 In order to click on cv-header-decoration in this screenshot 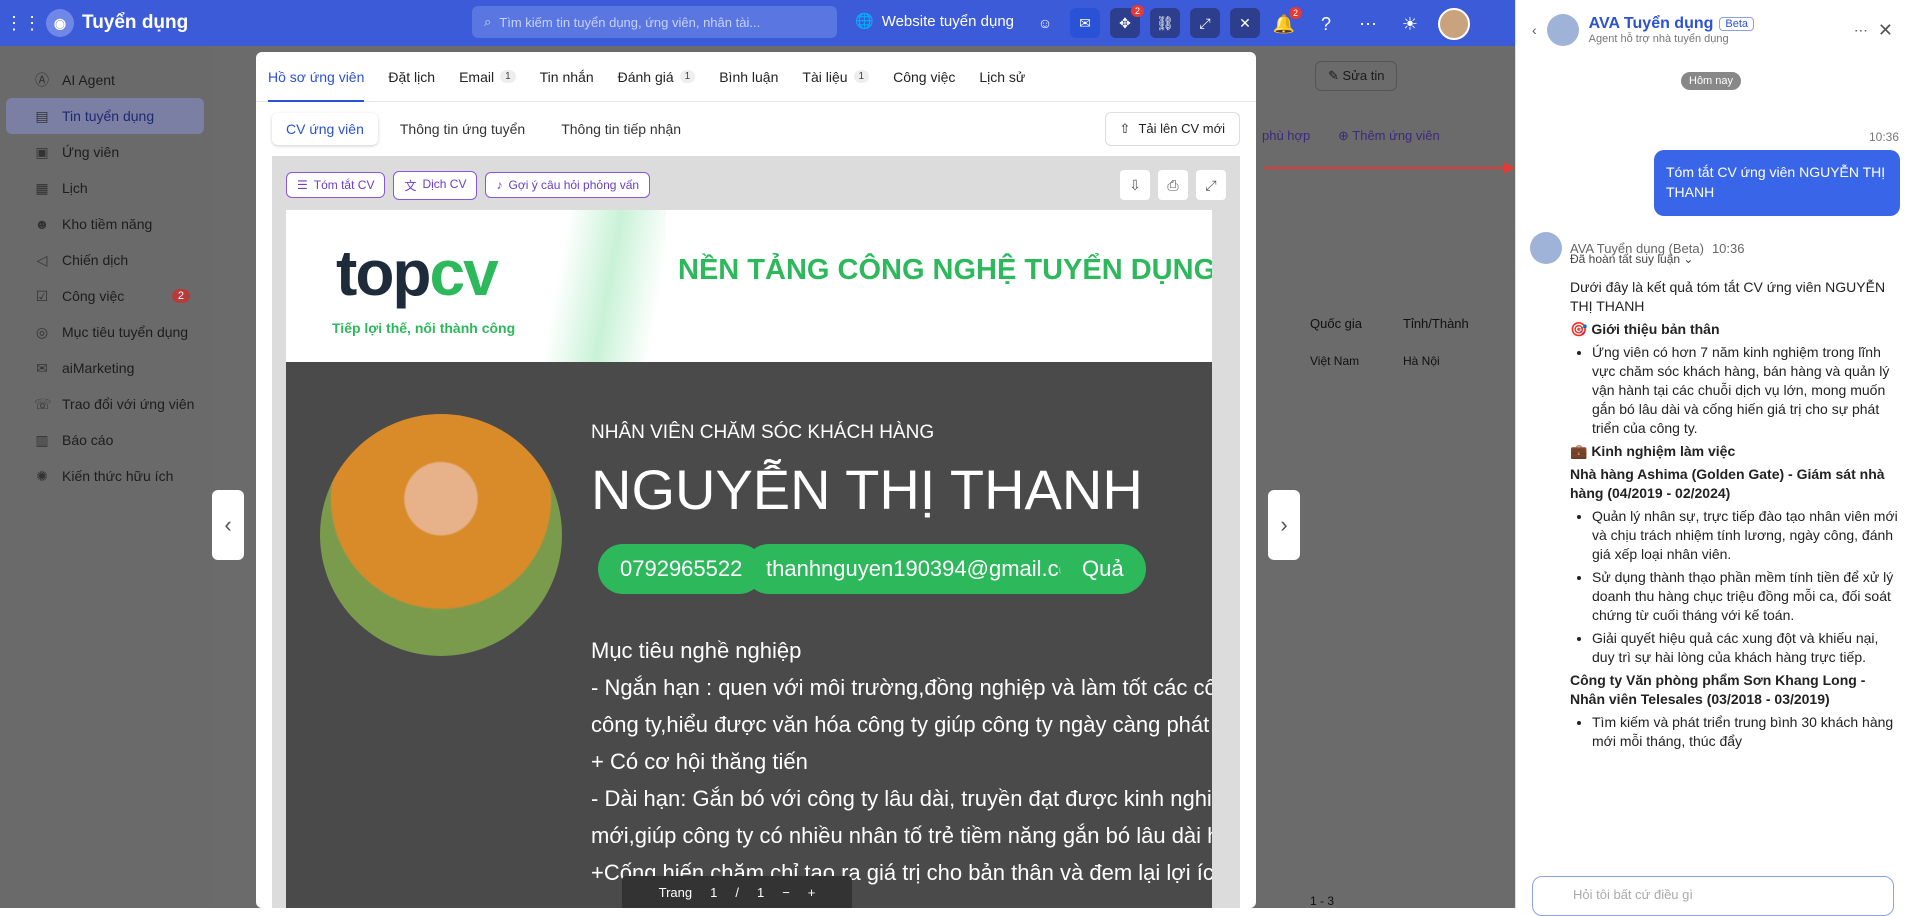, I will do `click(591, 286)`.